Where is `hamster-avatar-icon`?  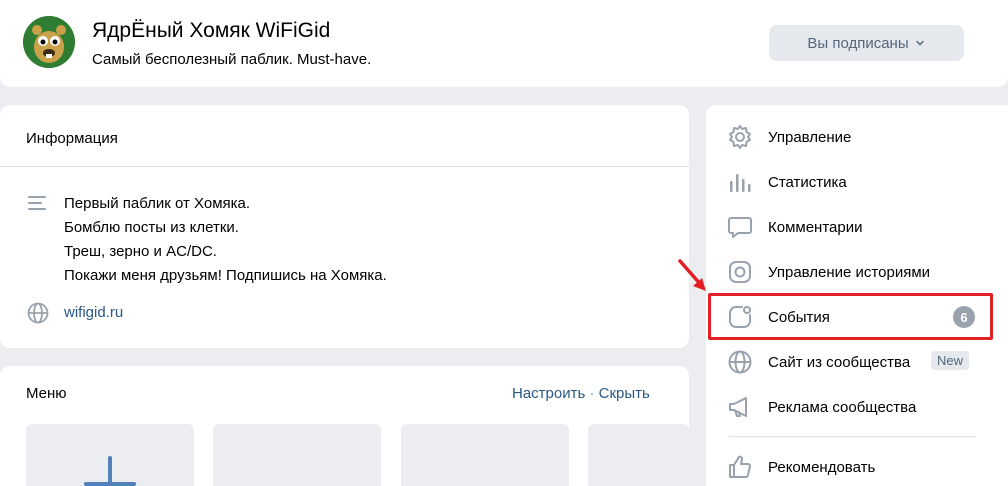
hamster-avatar-icon is located at coordinates (49, 42).